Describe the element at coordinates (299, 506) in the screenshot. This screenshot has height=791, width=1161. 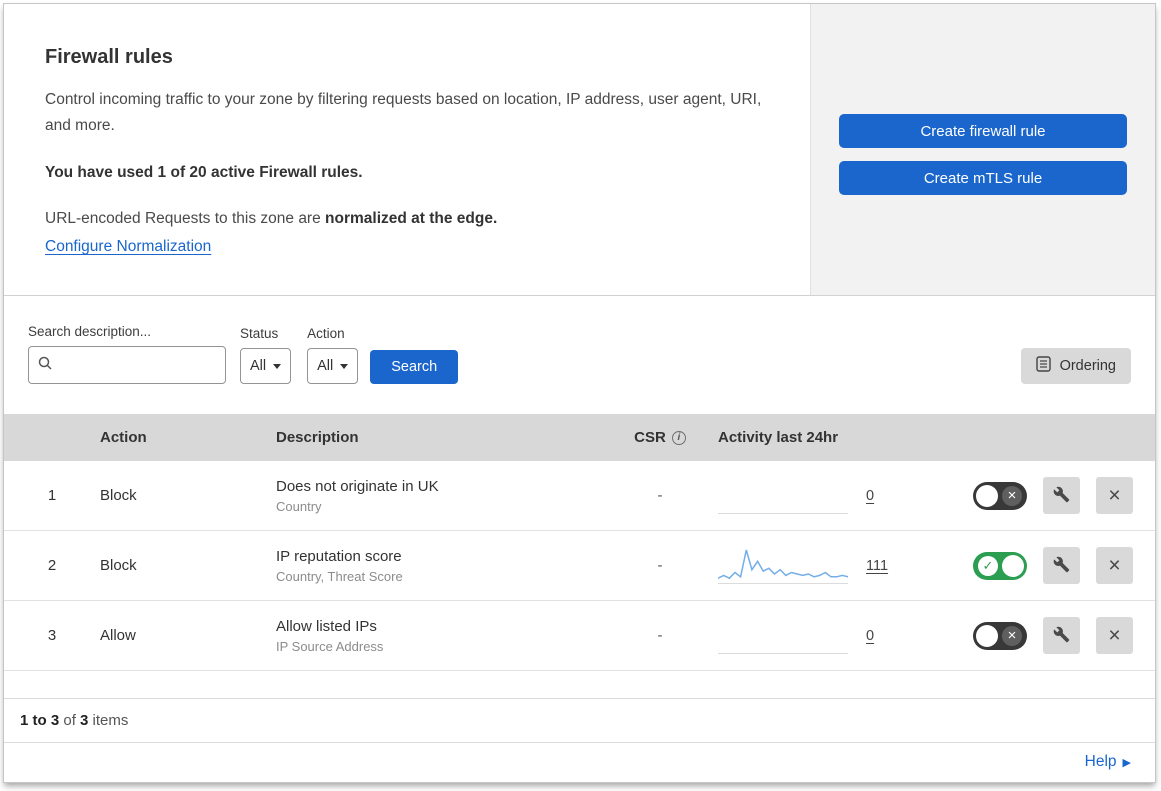
I see `rule-fields: Country` at that location.